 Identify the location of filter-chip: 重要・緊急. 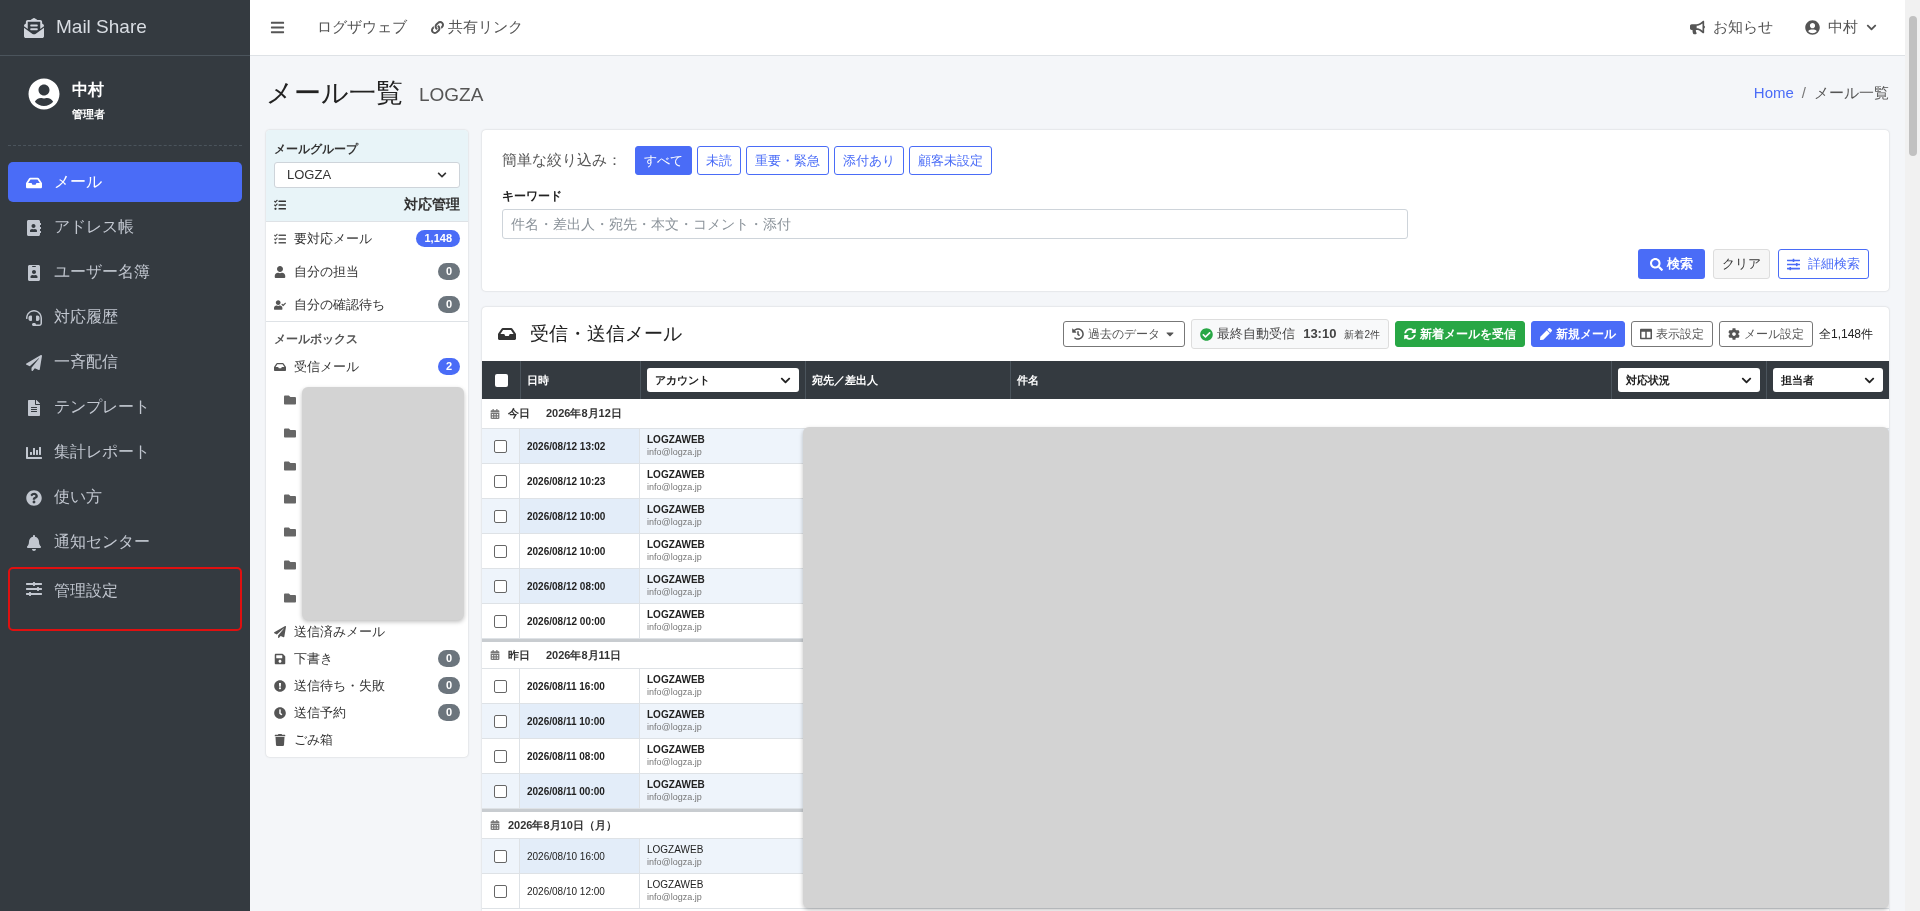
(787, 160).